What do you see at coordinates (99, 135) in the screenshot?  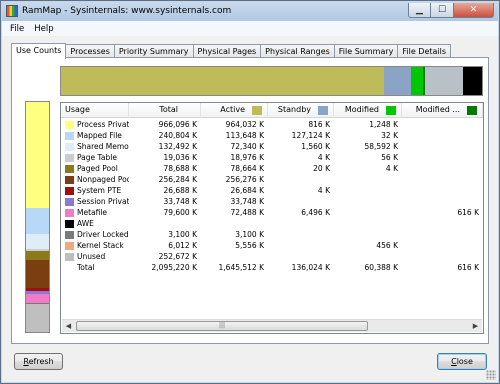 I see `usage-label: Mapped File` at bounding box center [99, 135].